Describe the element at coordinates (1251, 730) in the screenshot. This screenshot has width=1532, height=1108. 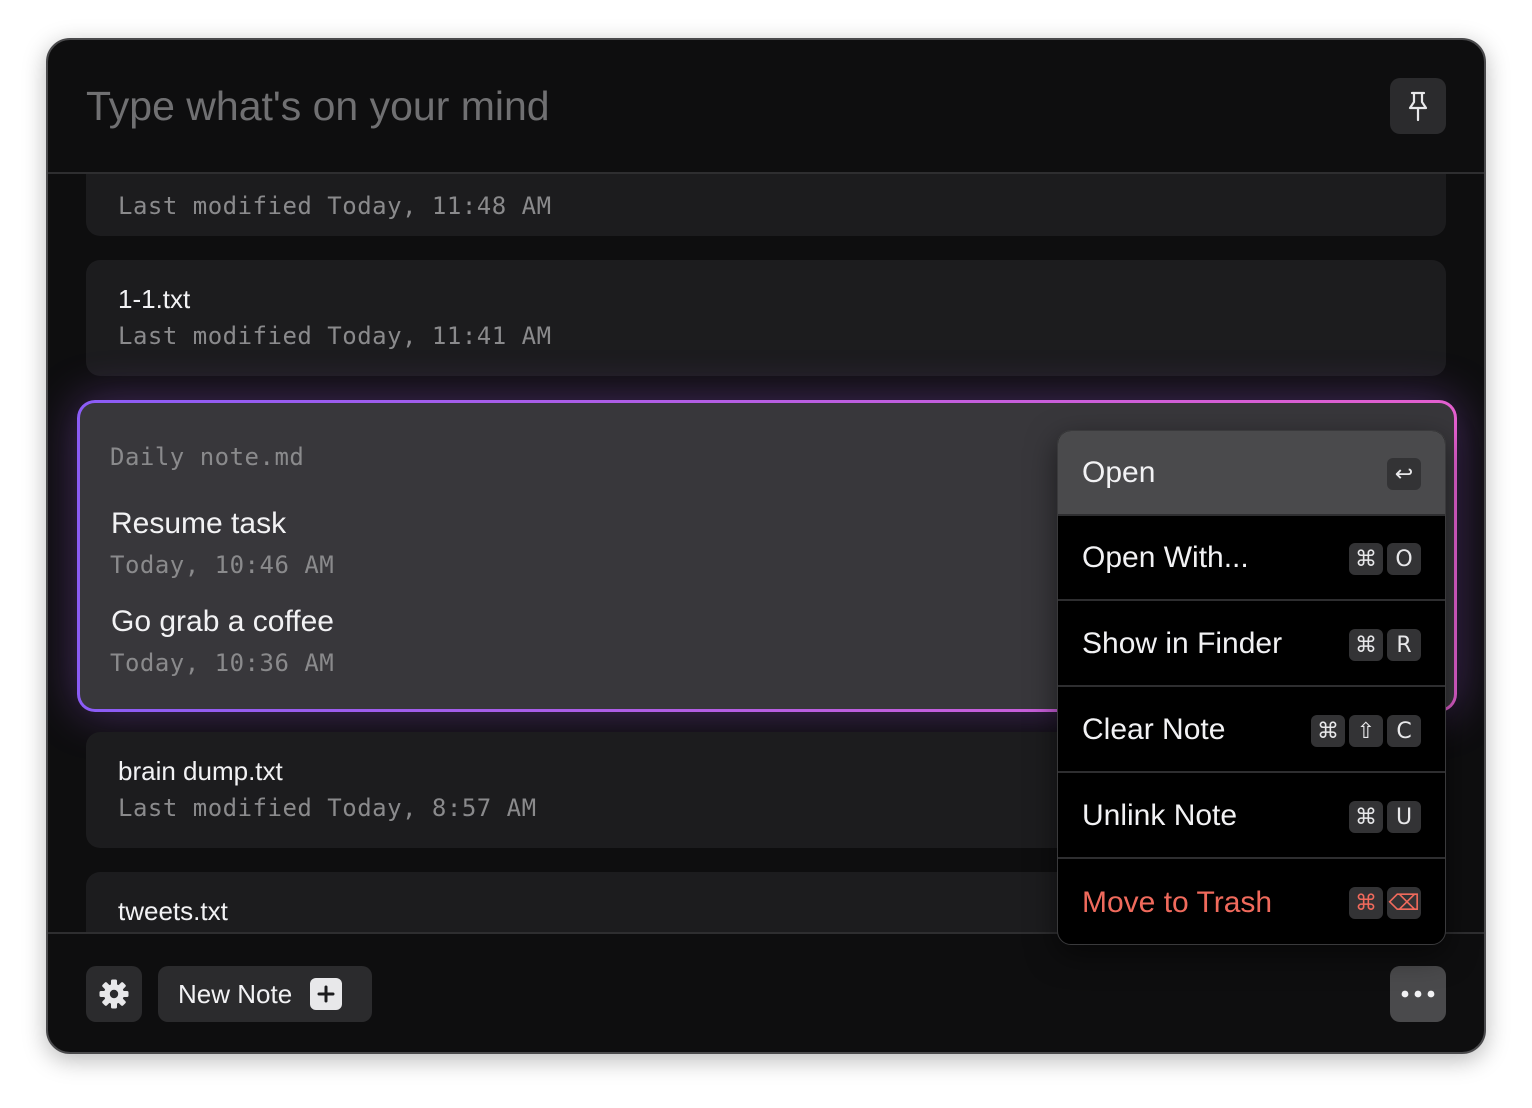
I see `menu-item-clear-note: Clear Note ⌘ ⇧ C` at that location.